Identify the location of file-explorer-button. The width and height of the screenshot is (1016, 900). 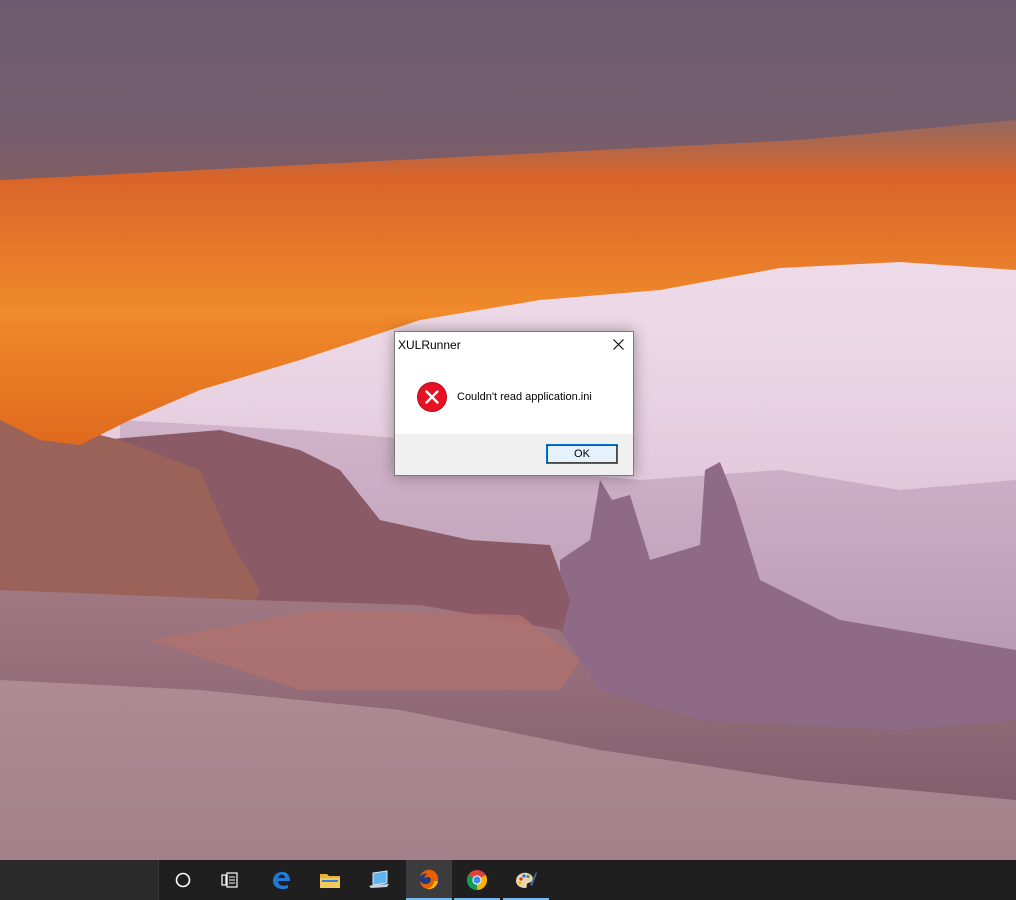
(330, 880).